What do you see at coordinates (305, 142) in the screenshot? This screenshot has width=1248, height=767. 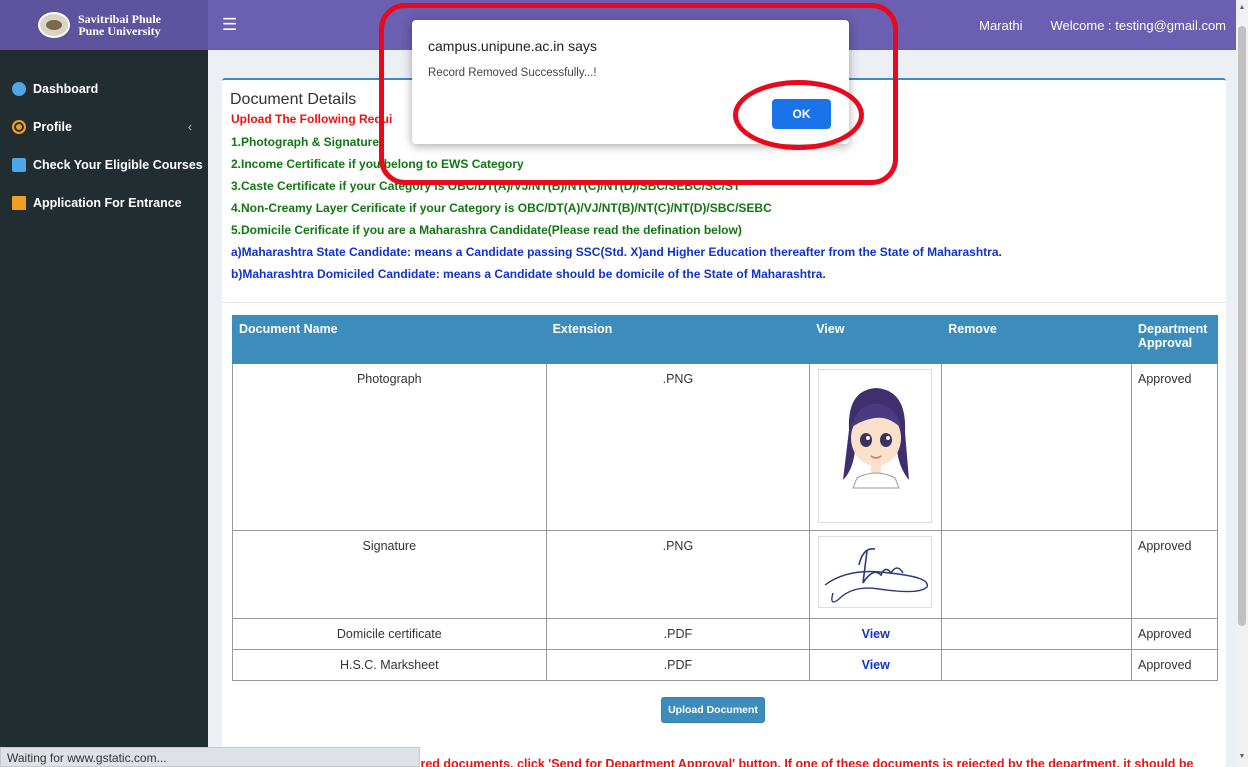 I see `instruction-line: 1.Photograph & Signature` at bounding box center [305, 142].